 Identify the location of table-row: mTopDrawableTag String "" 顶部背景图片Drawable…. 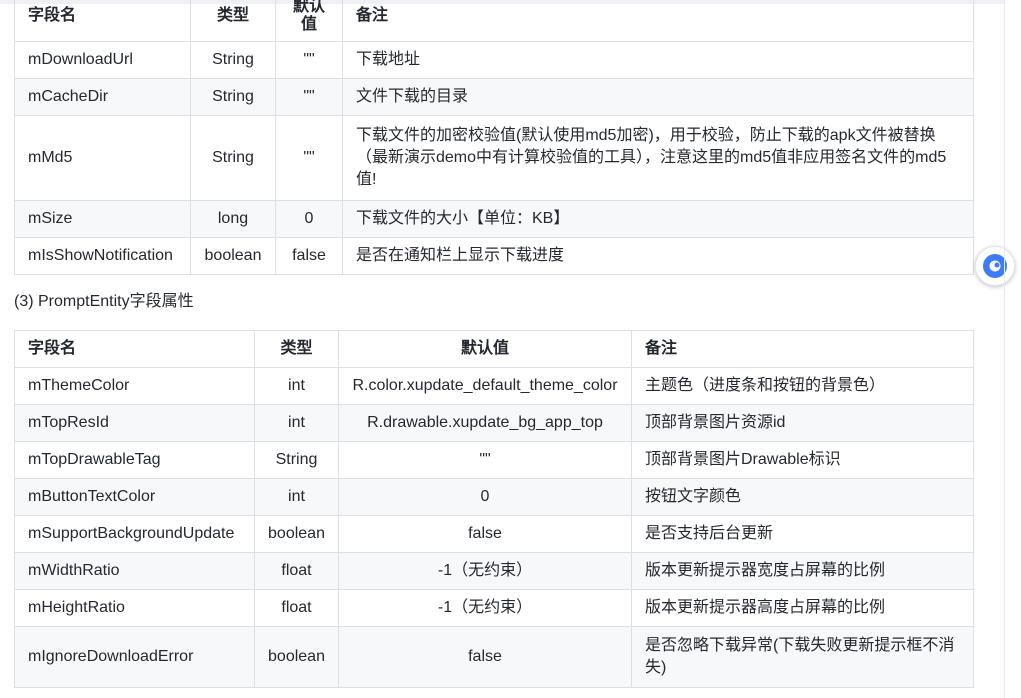
(494, 460).